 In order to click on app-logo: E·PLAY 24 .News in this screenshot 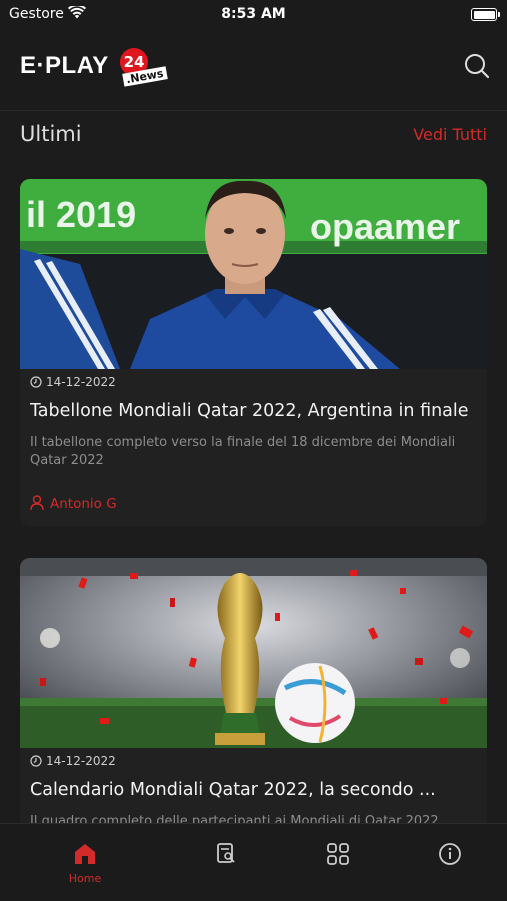, I will do `click(95, 69)`.